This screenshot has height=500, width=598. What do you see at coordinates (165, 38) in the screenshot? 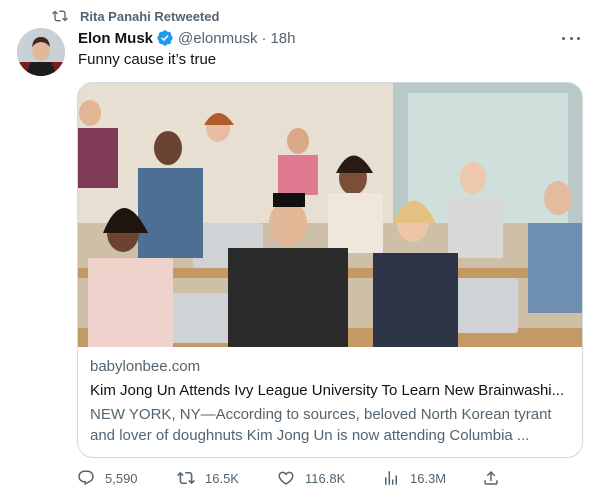
I see `verified-badge-icon` at bounding box center [165, 38].